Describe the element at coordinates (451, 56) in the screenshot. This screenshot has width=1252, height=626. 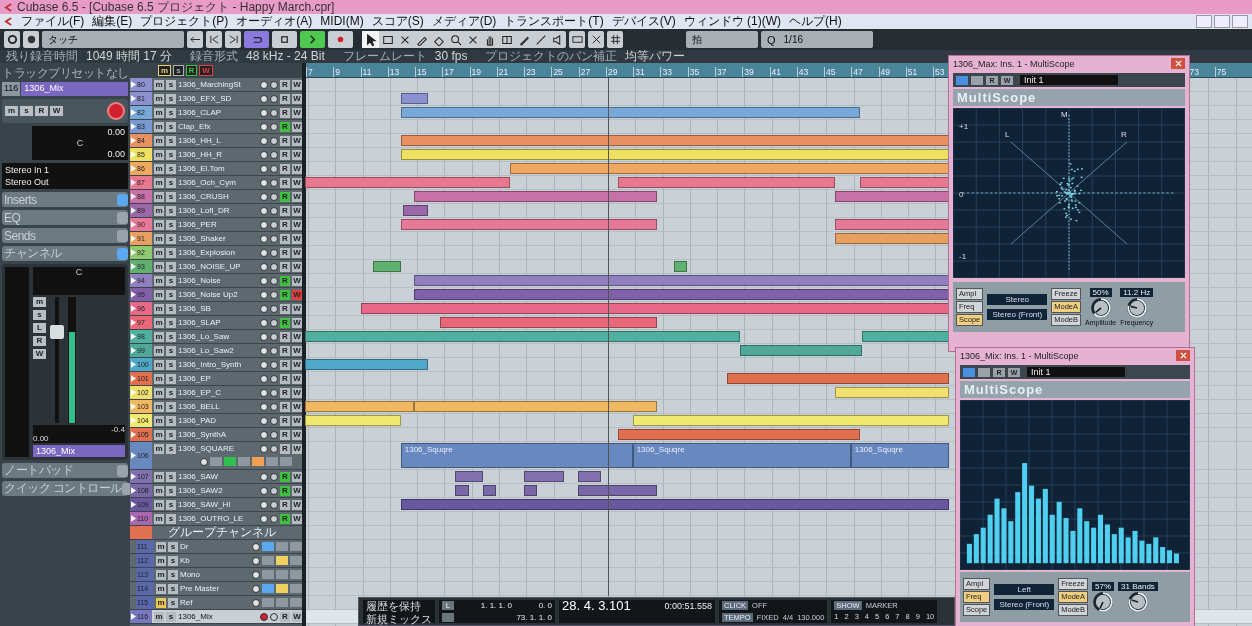
I see `info-value: 30 fps` at that location.